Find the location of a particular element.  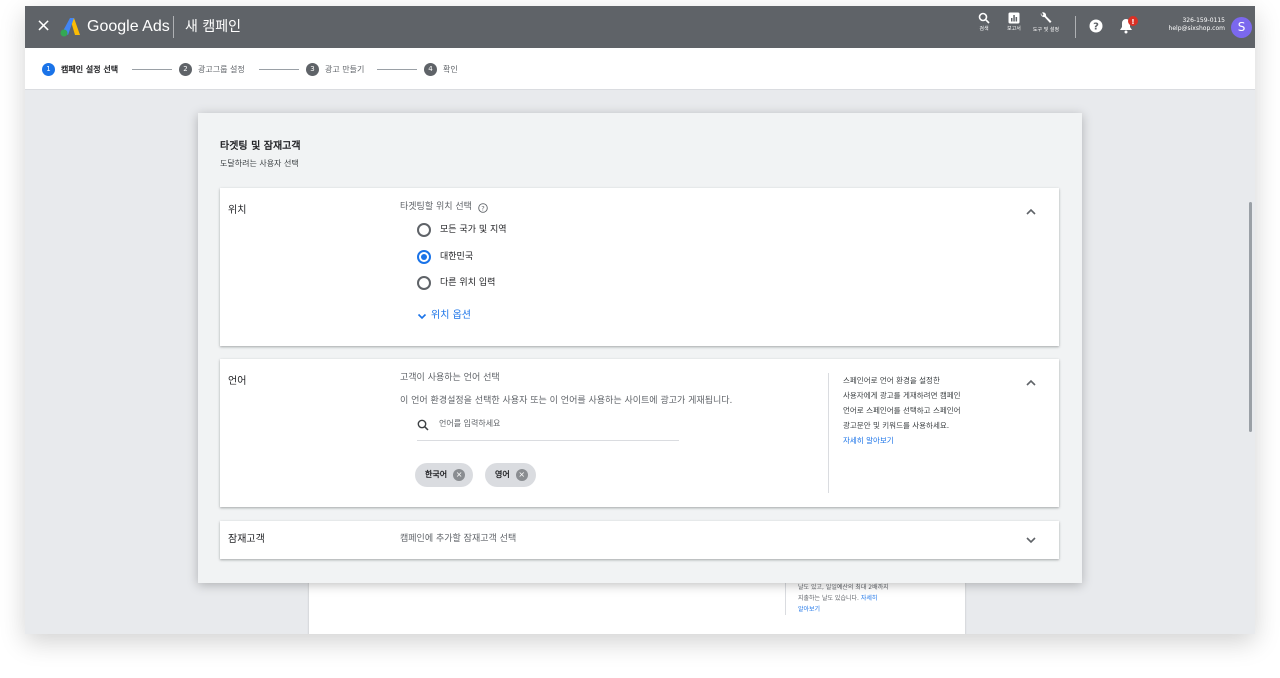

radio-label: 모든 국가 및 지역 is located at coordinates (473, 229).